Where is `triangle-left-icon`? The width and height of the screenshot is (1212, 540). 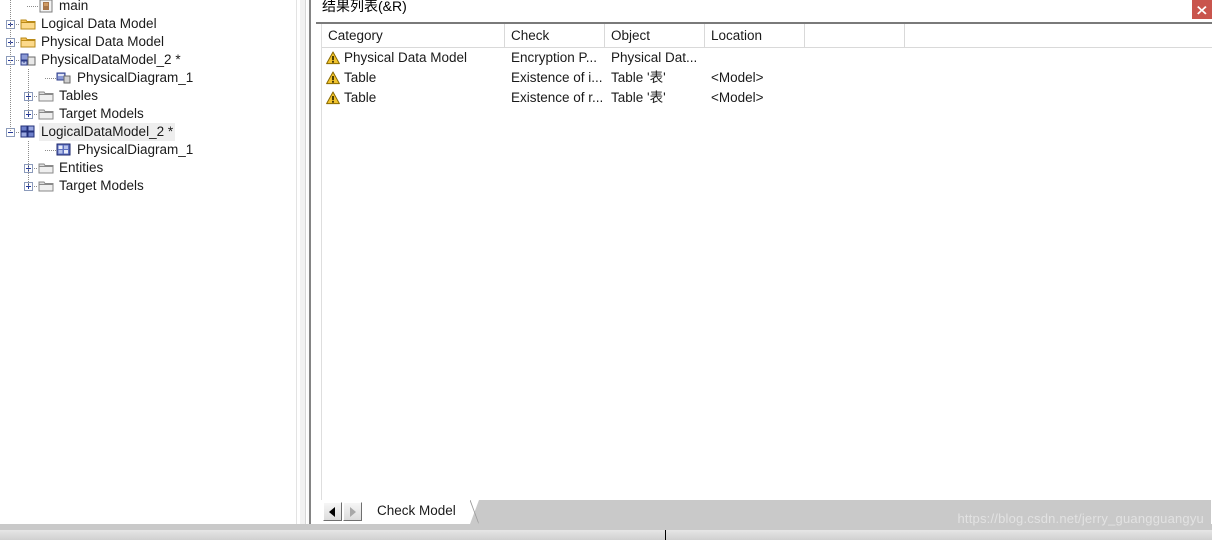
triangle-left-icon is located at coordinates (332, 512).